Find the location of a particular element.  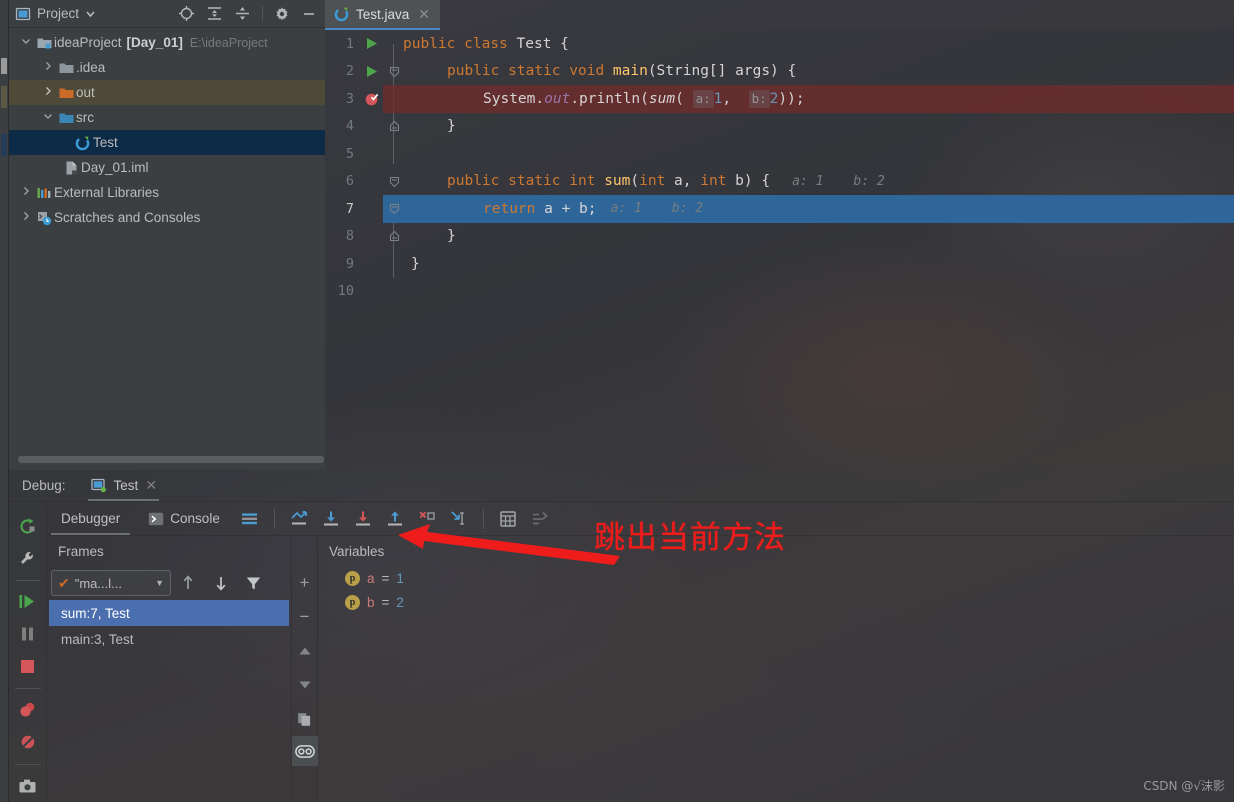

expand-all-icon is located at coordinates (214, 13).